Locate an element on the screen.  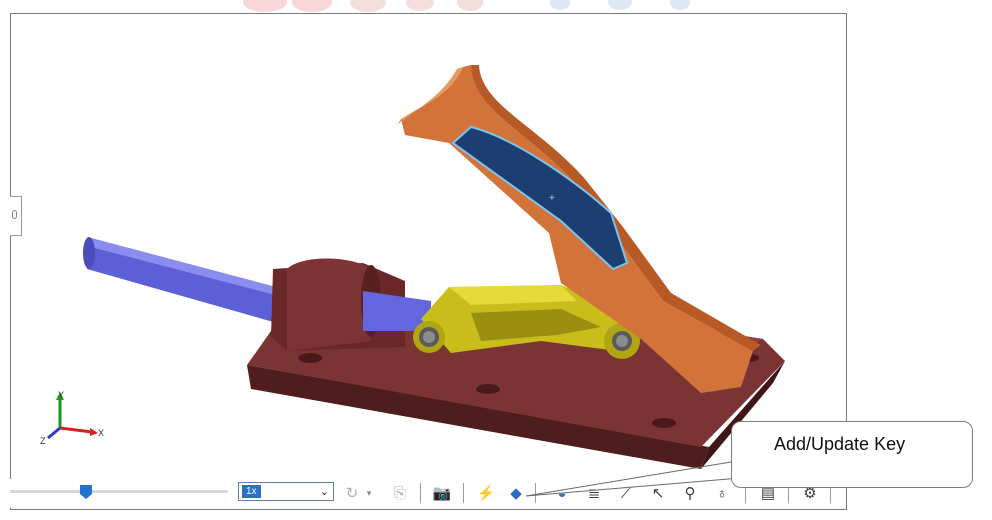
playback-speed-value: 1x is located at coordinates (251, 491).